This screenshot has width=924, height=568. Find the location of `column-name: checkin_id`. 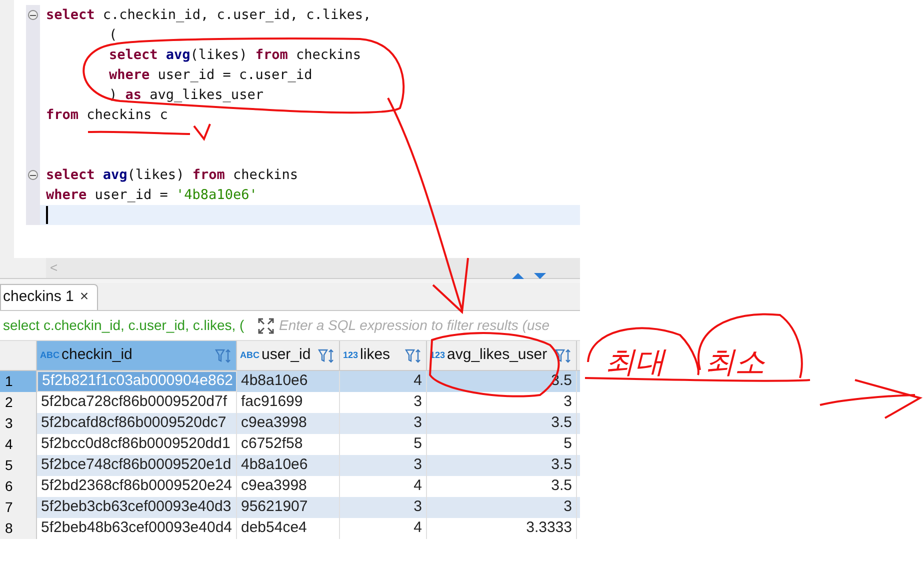

column-name: checkin_id is located at coordinates (97, 355).